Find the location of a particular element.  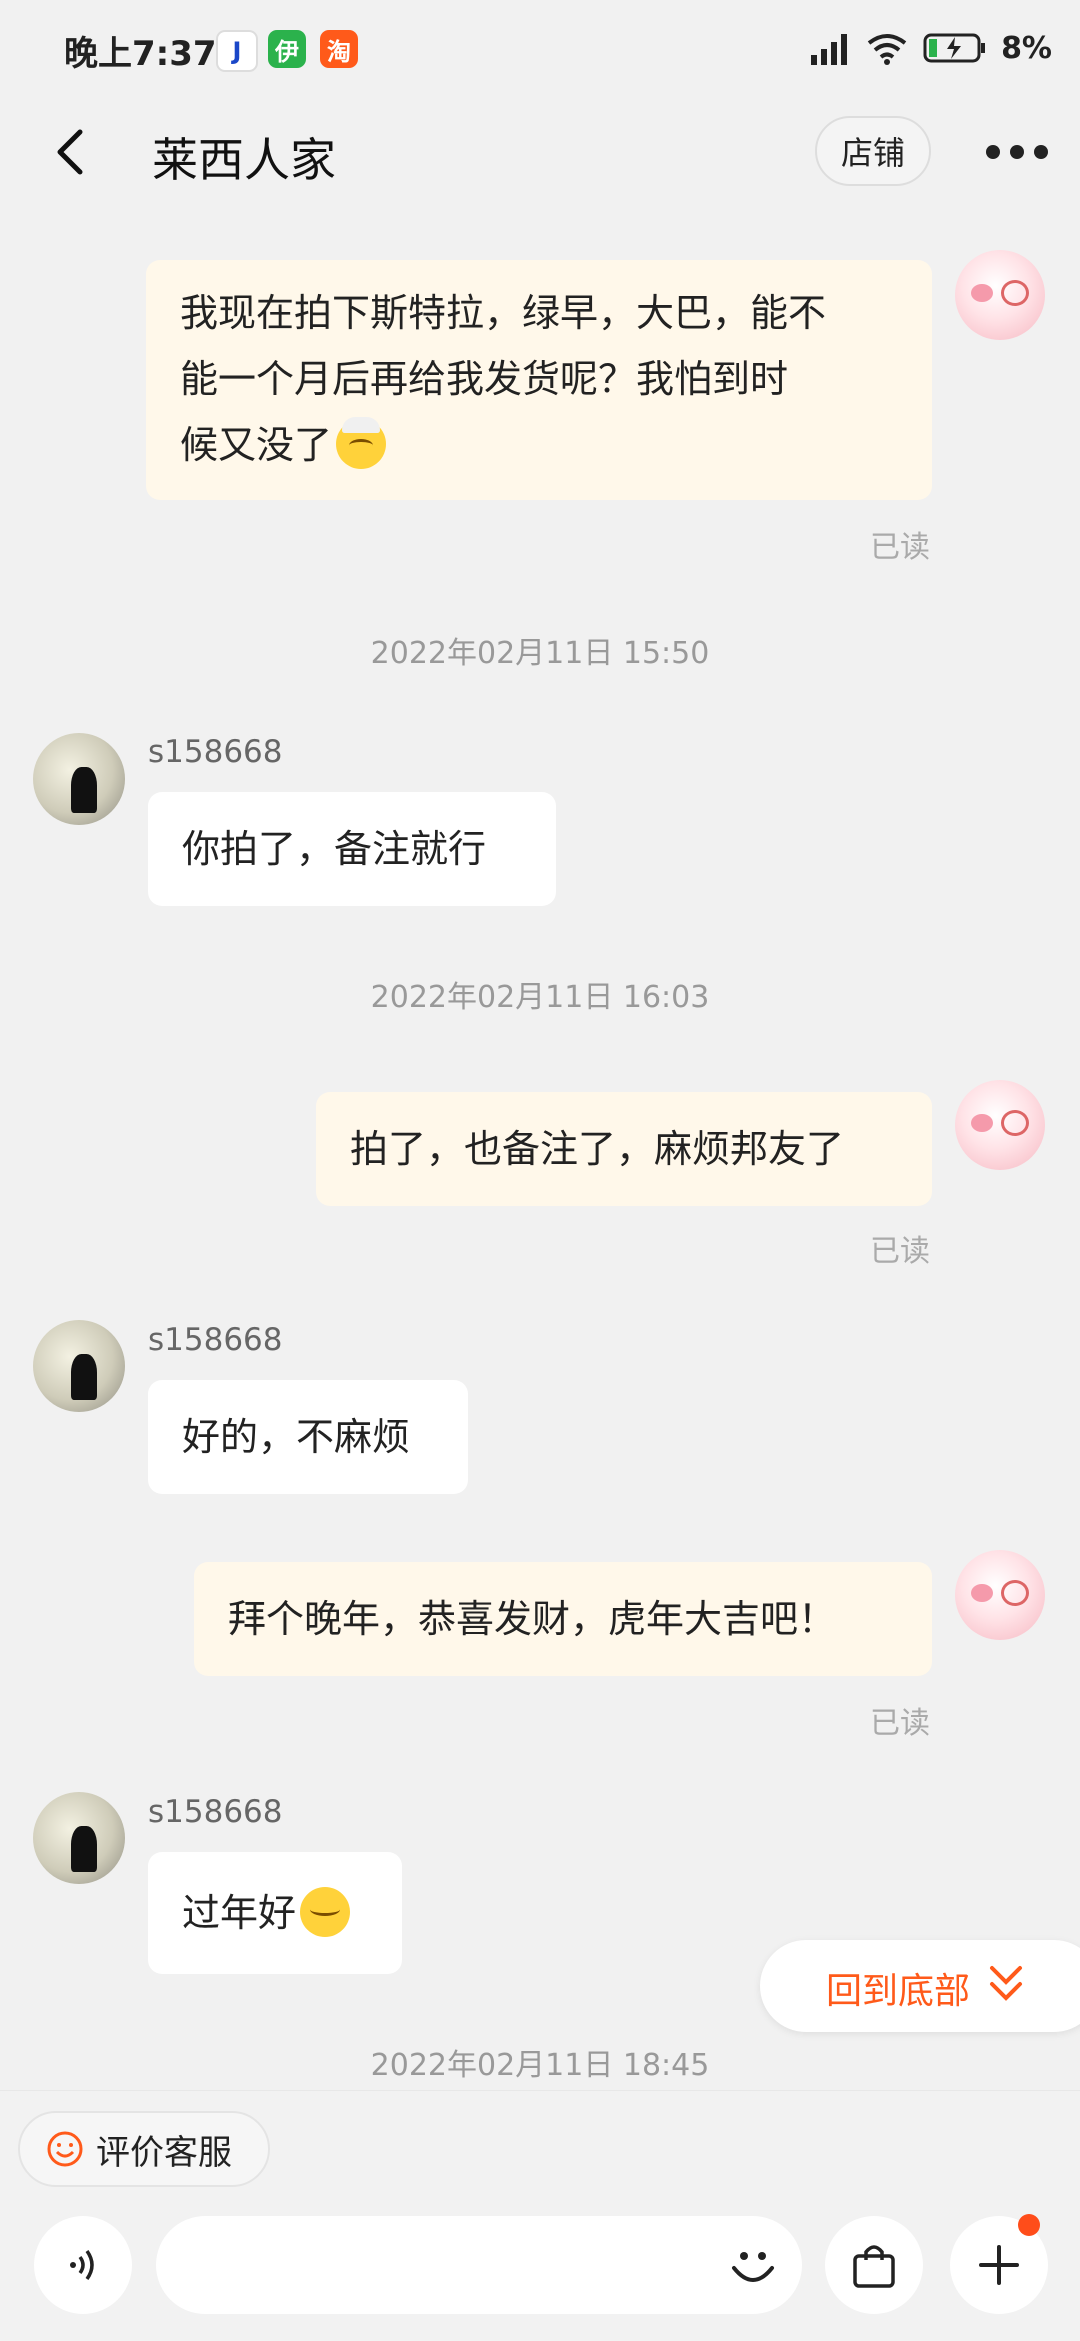

battery-icon is located at coordinates (954, 48).